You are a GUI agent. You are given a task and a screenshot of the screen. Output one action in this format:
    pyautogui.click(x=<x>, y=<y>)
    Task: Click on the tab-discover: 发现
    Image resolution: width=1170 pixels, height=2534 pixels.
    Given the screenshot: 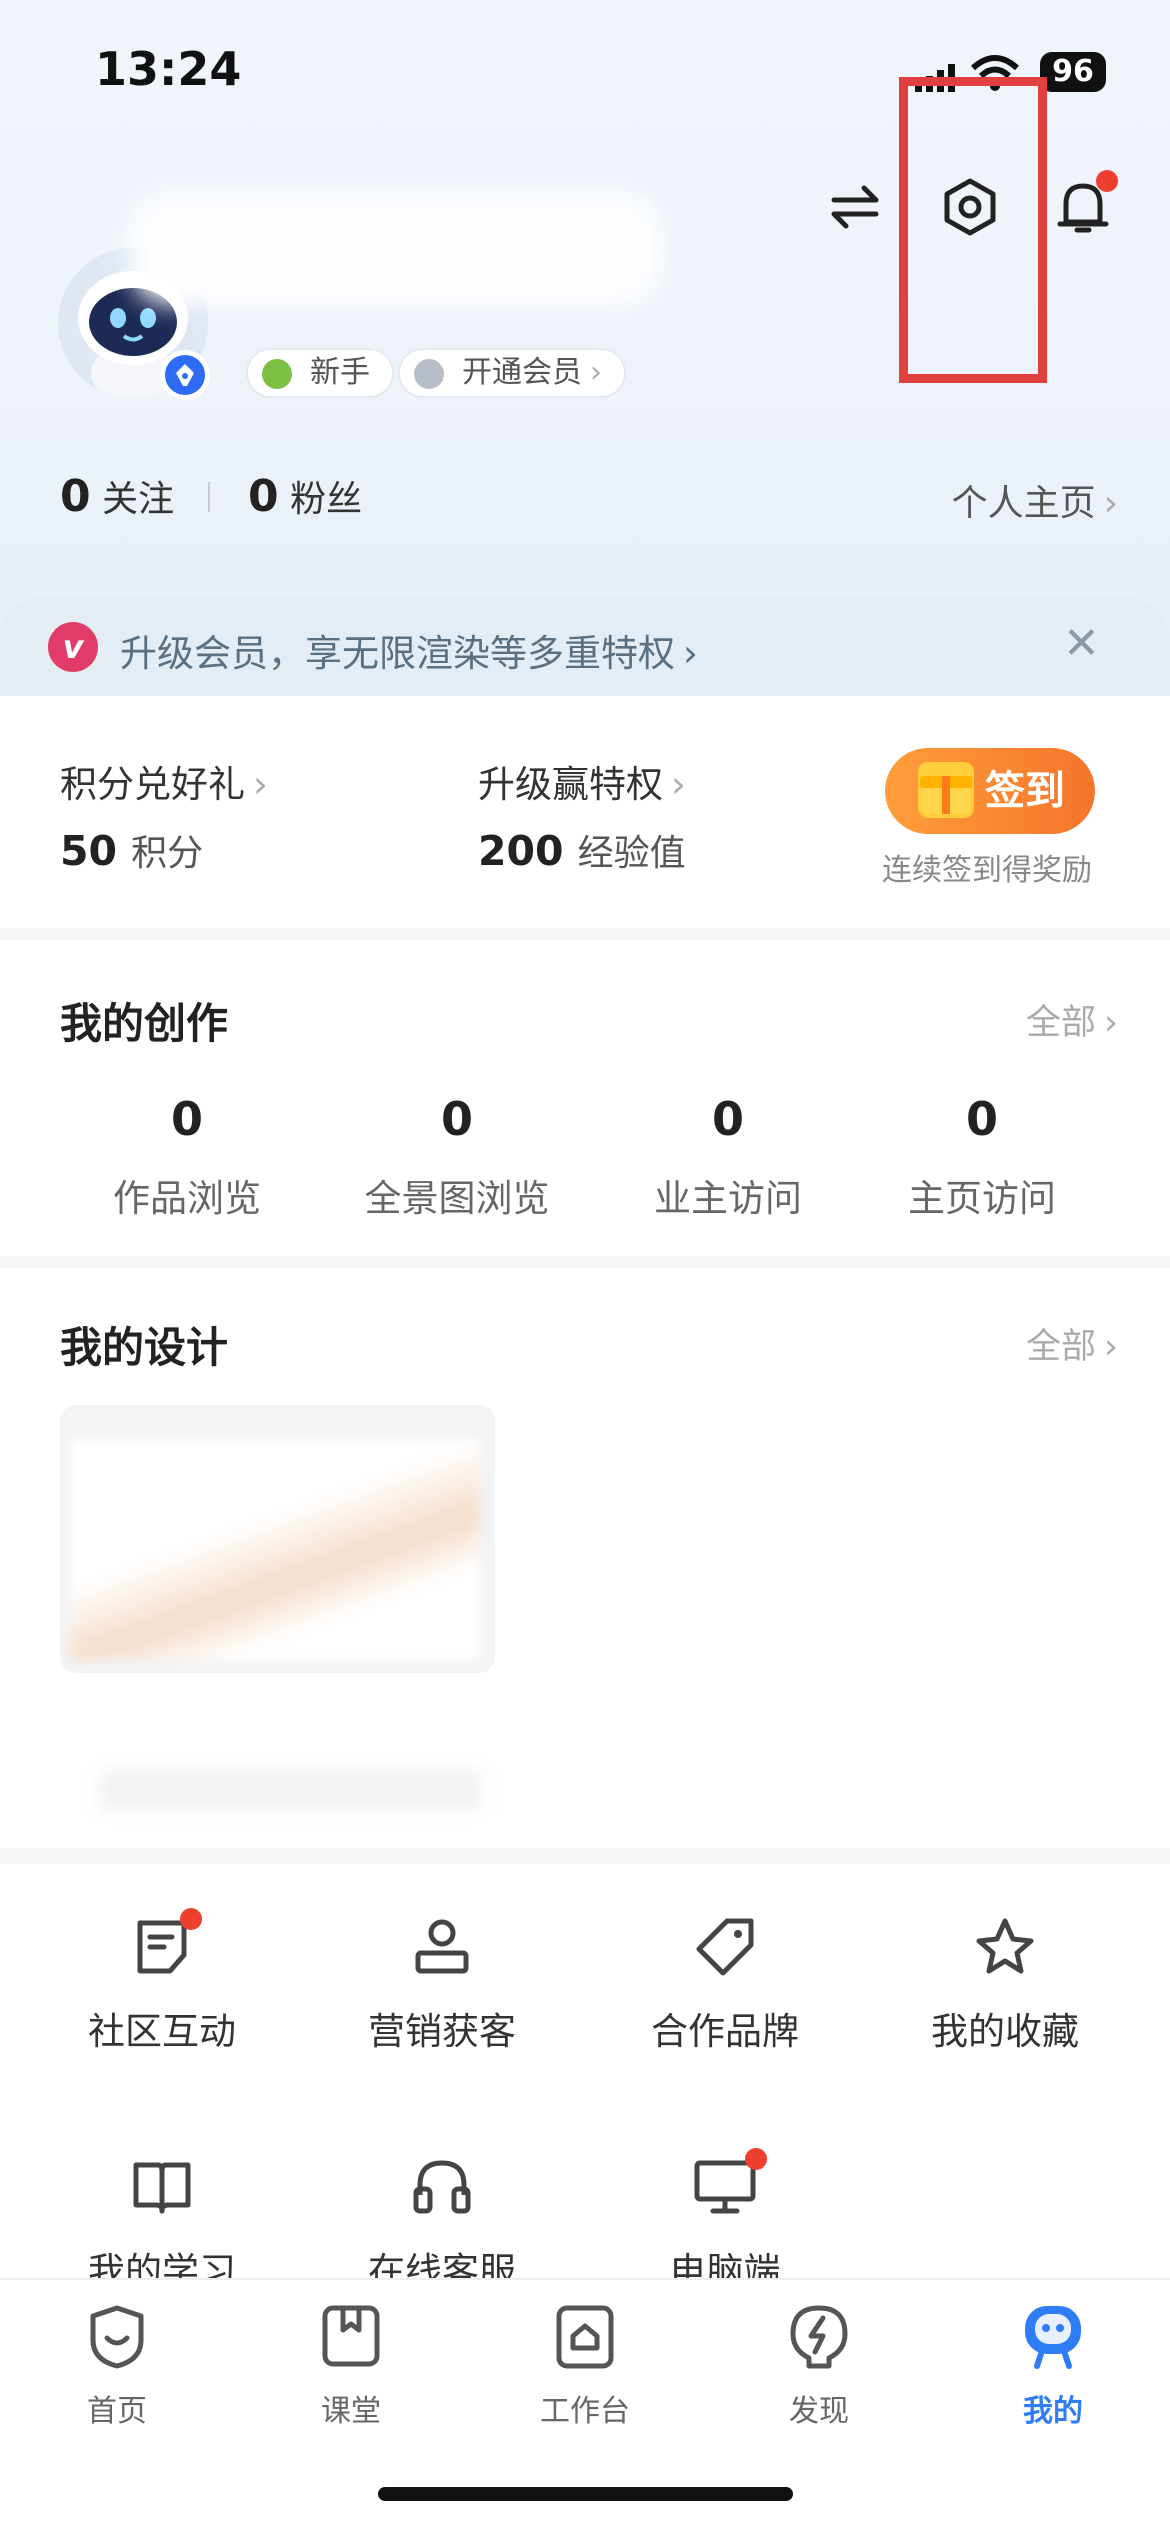 What is the action you would take?
    pyautogui.click(x=819, y=2365)
    